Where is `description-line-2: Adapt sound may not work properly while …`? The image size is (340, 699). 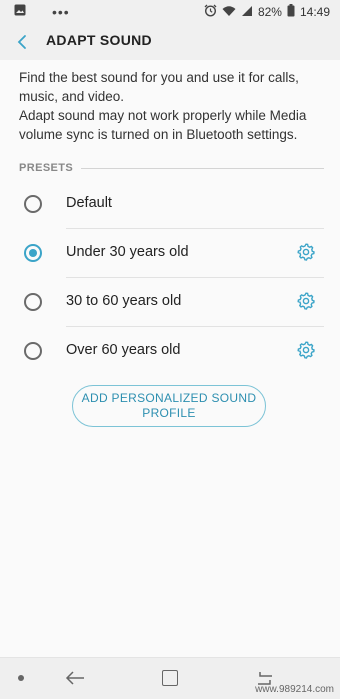
description-line-2: Adapt sound may not work properly while … is located at coordinates (163, 125).